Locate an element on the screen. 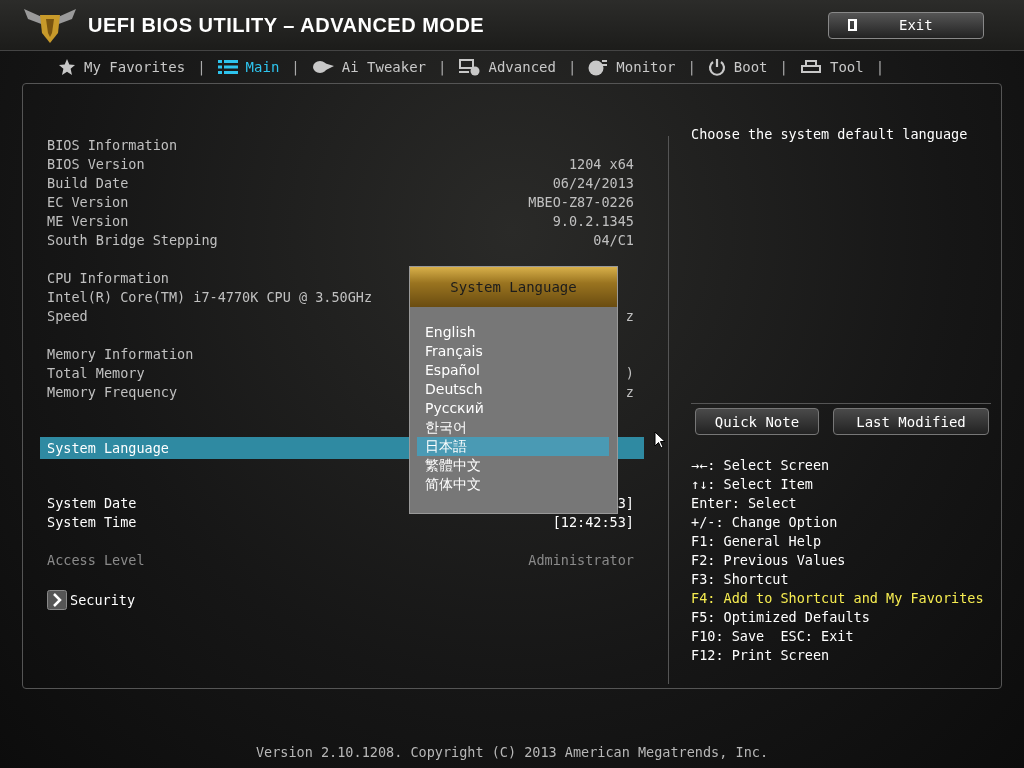  key-hint: +/-: Change Option is located at coordinates (765, 522).